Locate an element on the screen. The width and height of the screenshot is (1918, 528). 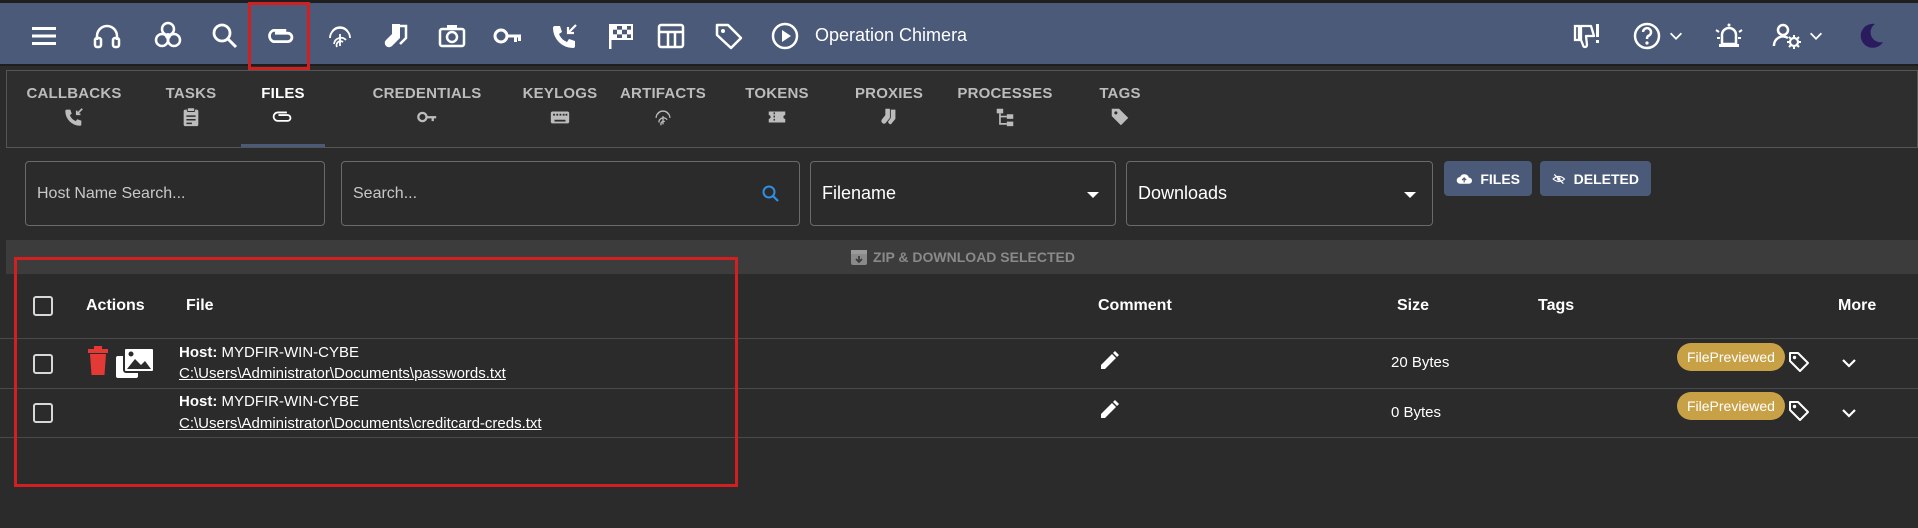
tab-proxies: PROXIES is located at coordinates (889, 109).